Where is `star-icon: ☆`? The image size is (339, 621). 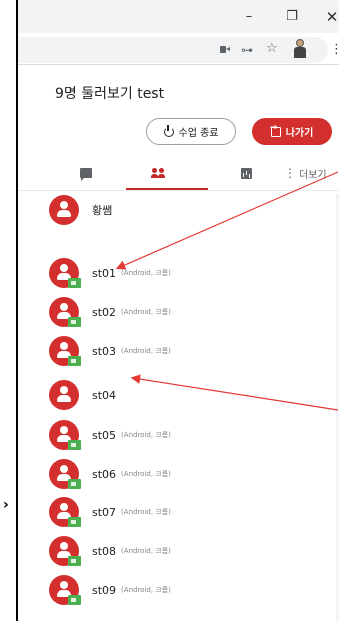
star-icon: ☆ is located at coordinates (272, 48).